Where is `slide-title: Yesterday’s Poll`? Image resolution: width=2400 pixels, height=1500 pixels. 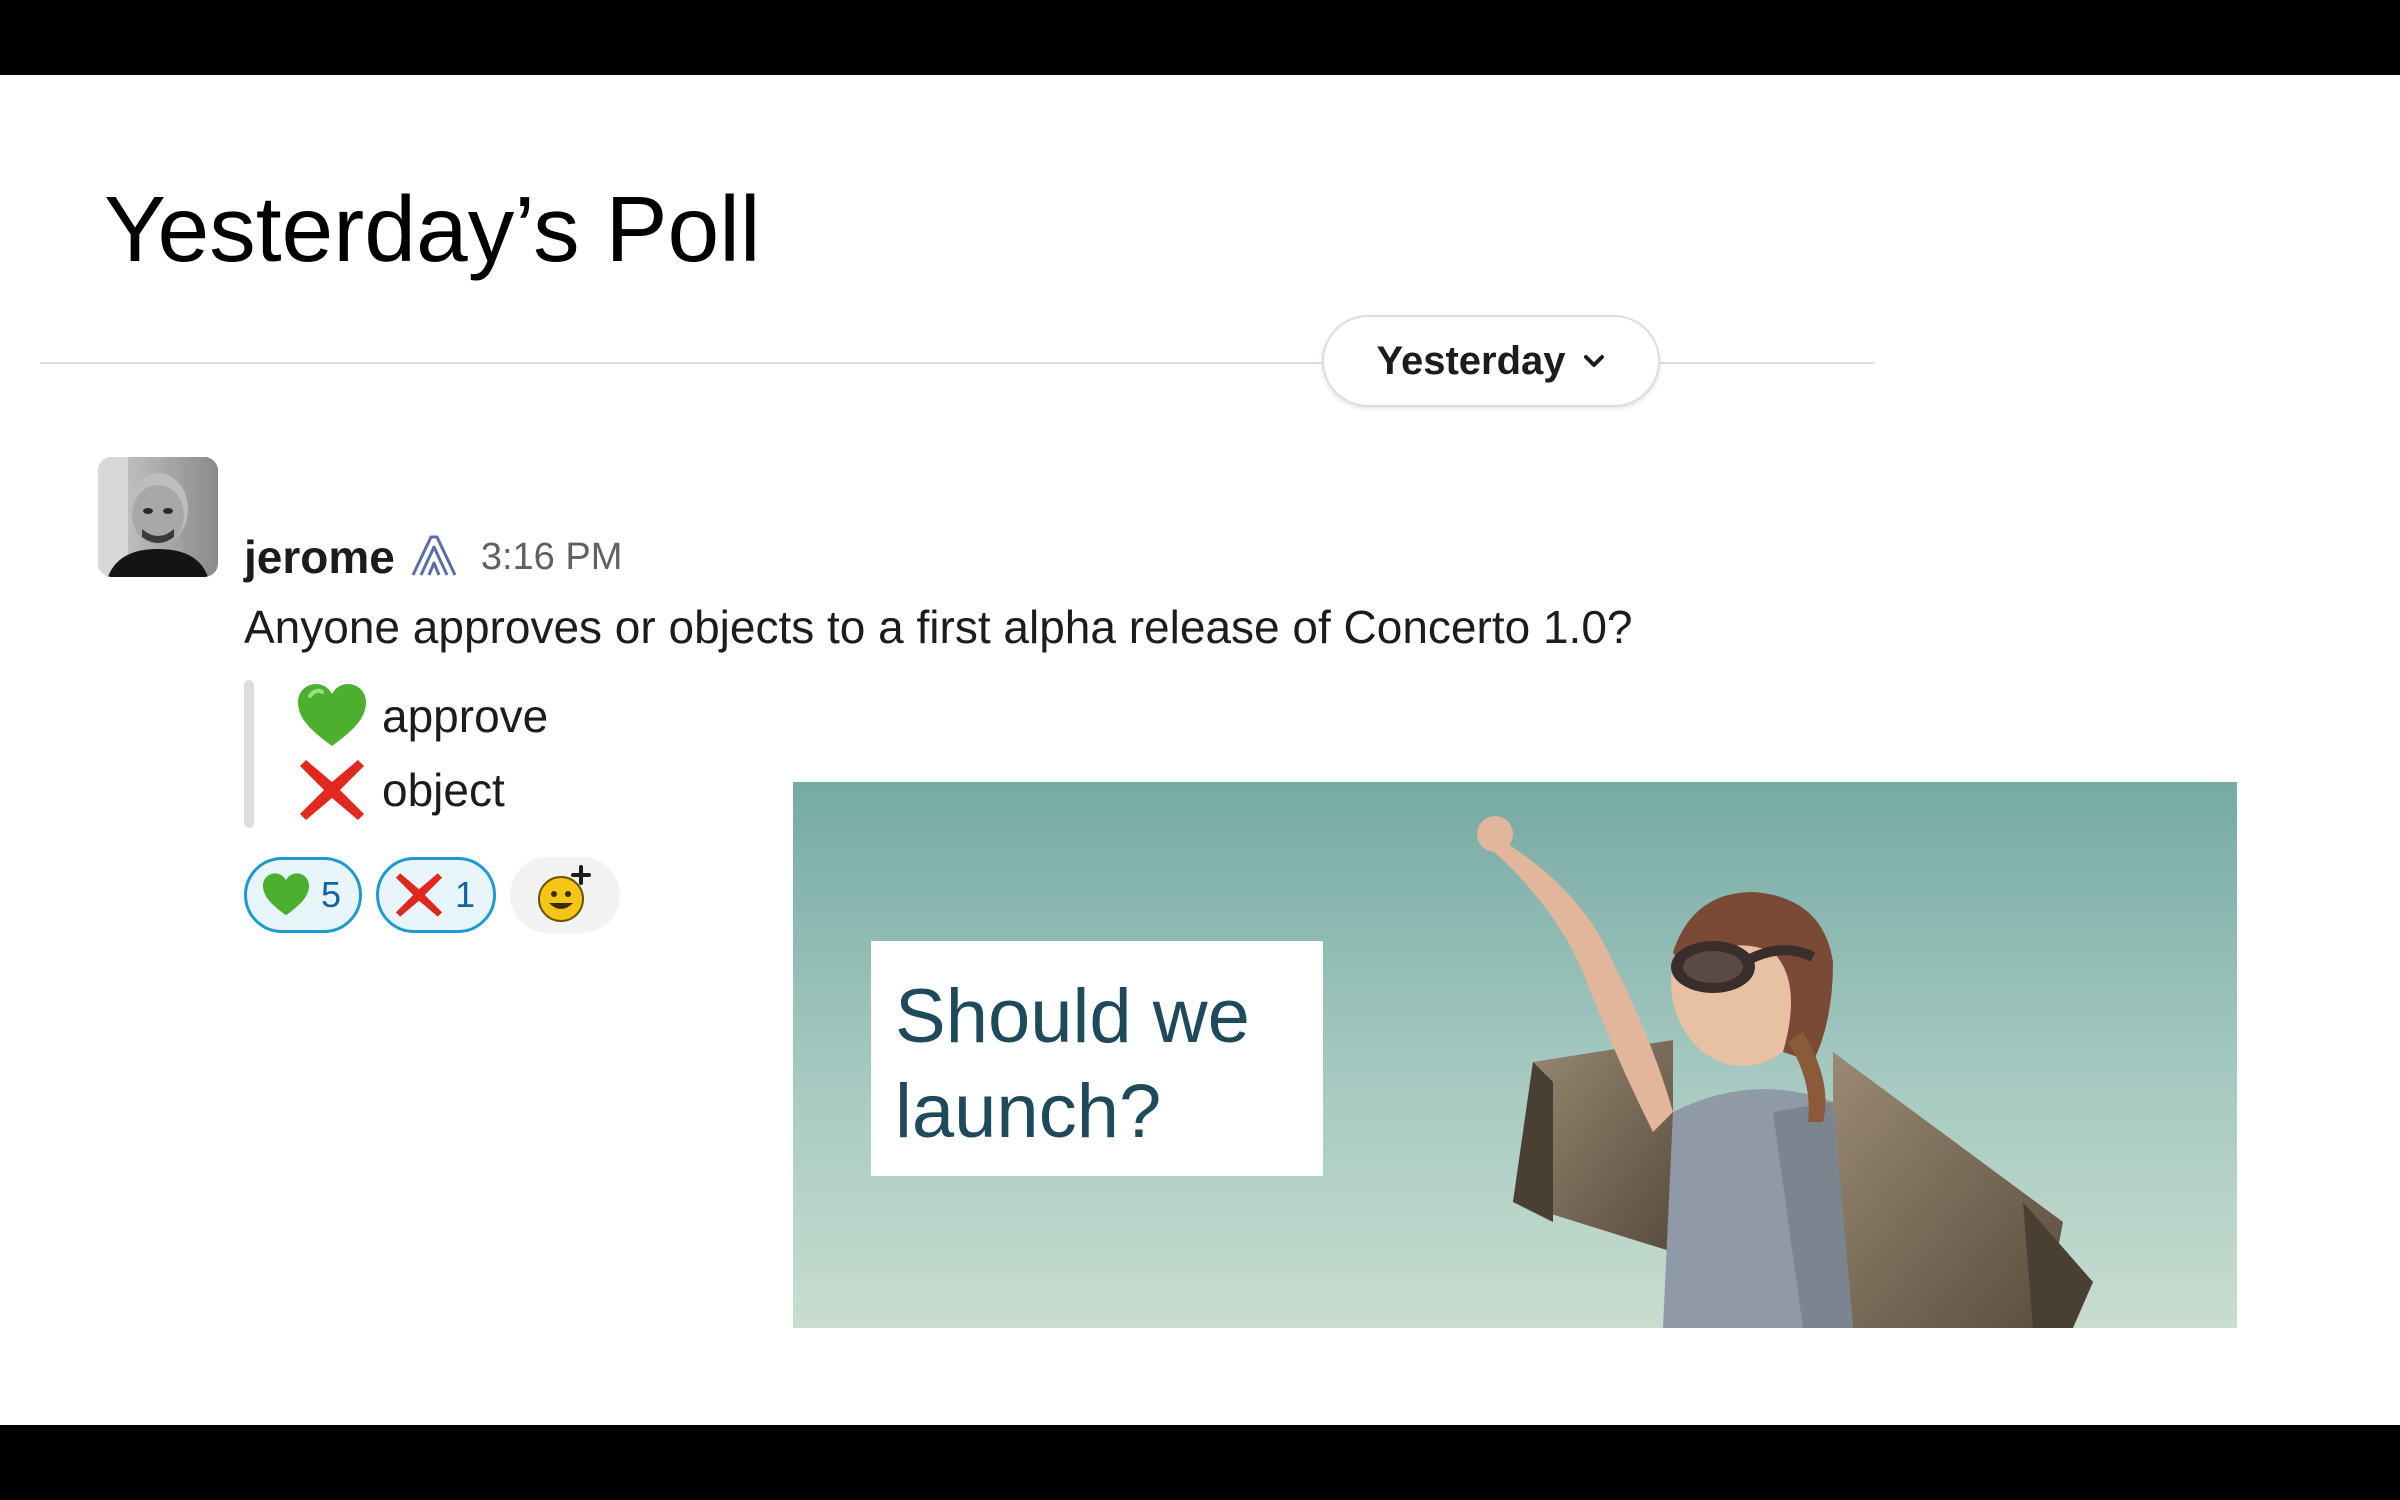
slide-title: Yesterday’s Poll is located at coordinates (432, 229).